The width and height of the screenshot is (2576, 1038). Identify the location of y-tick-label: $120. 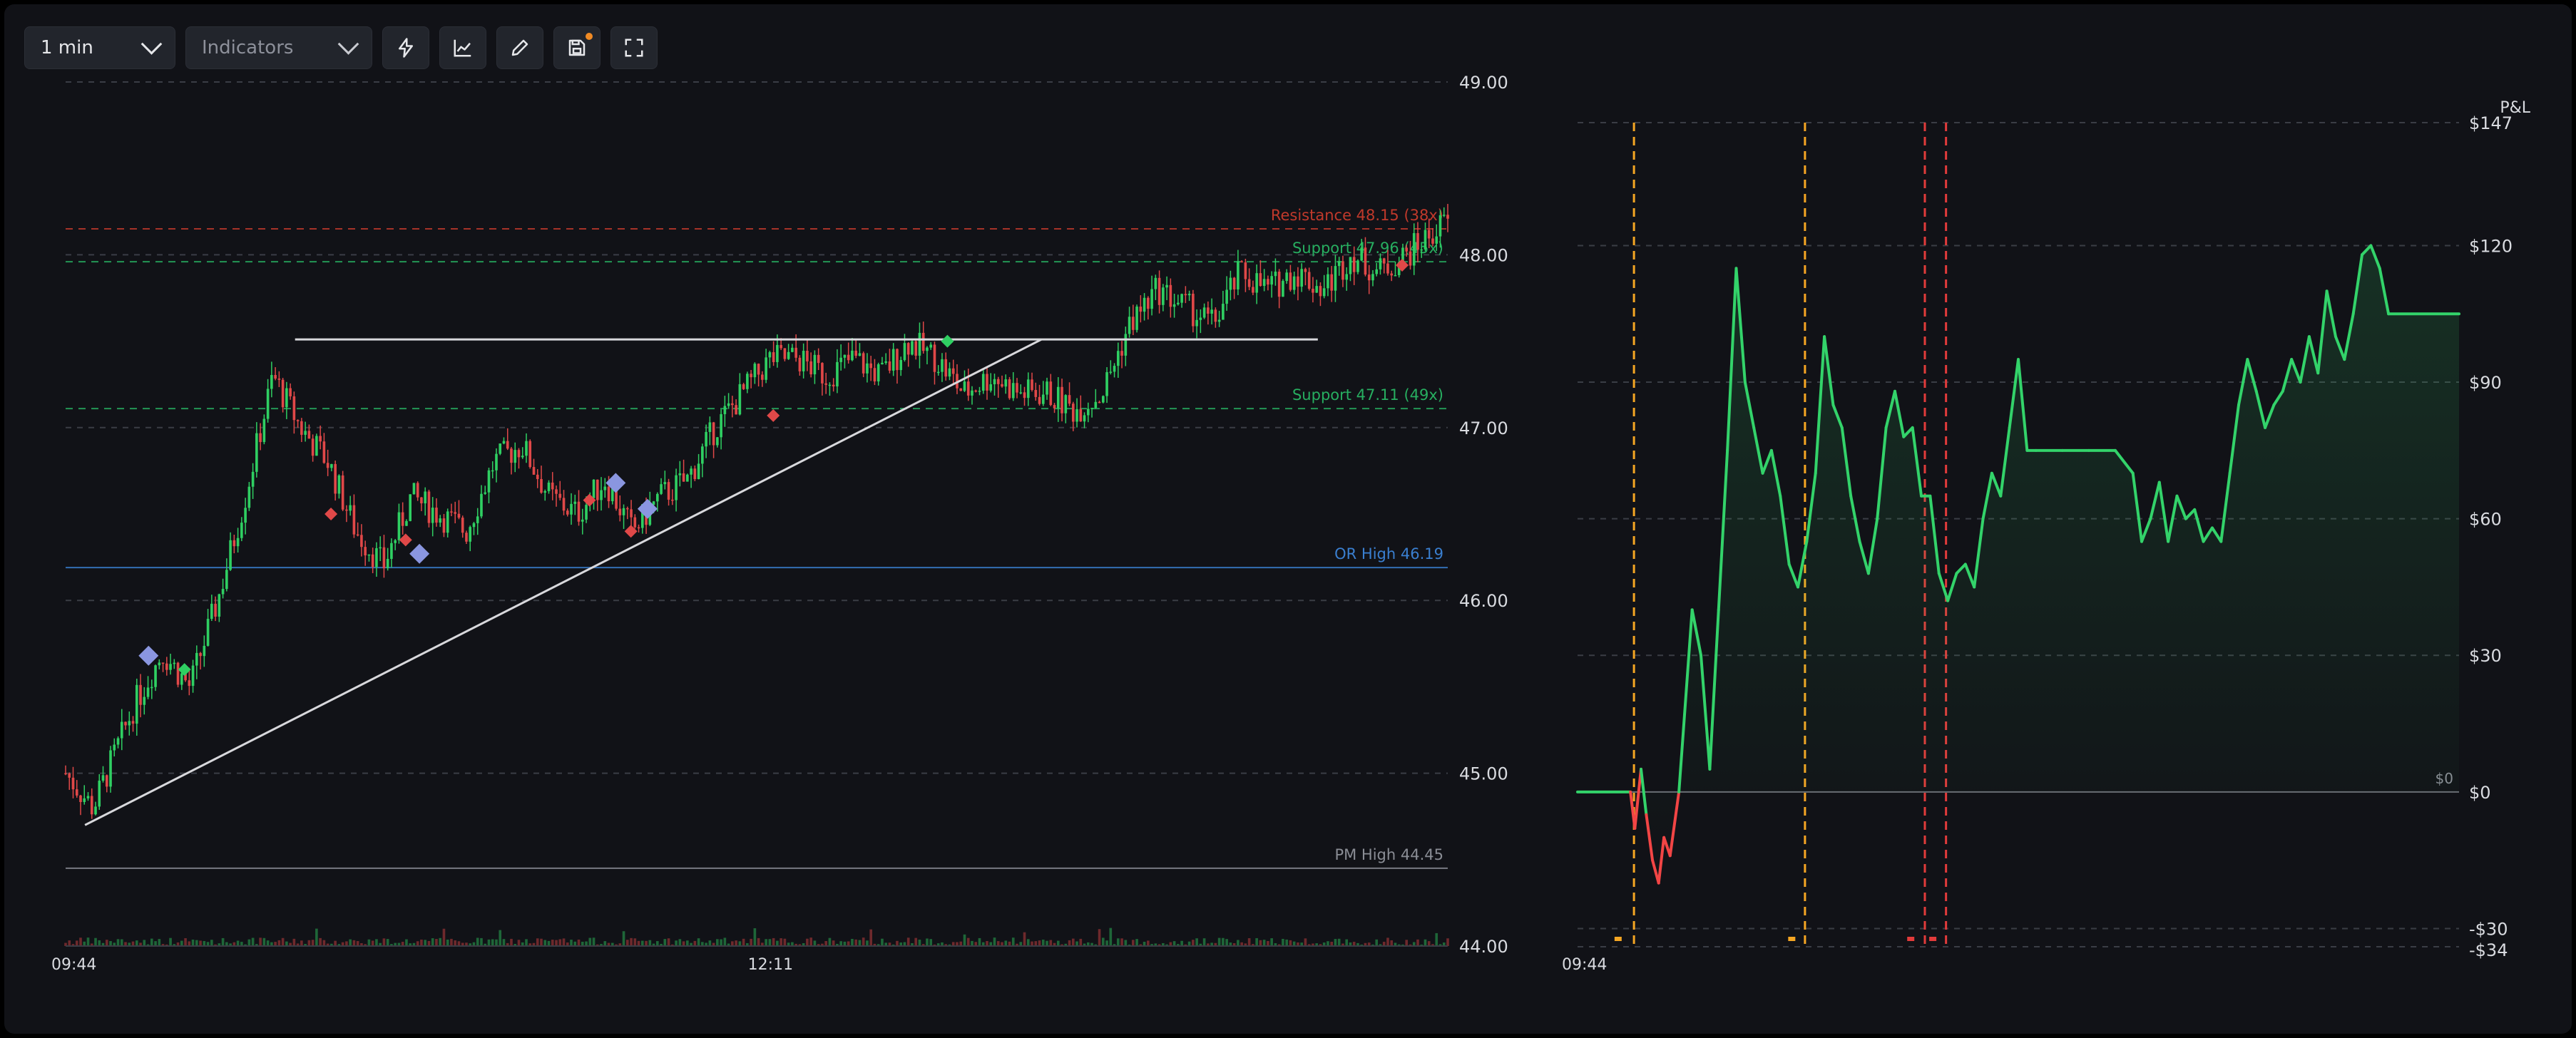
(2491, 246).